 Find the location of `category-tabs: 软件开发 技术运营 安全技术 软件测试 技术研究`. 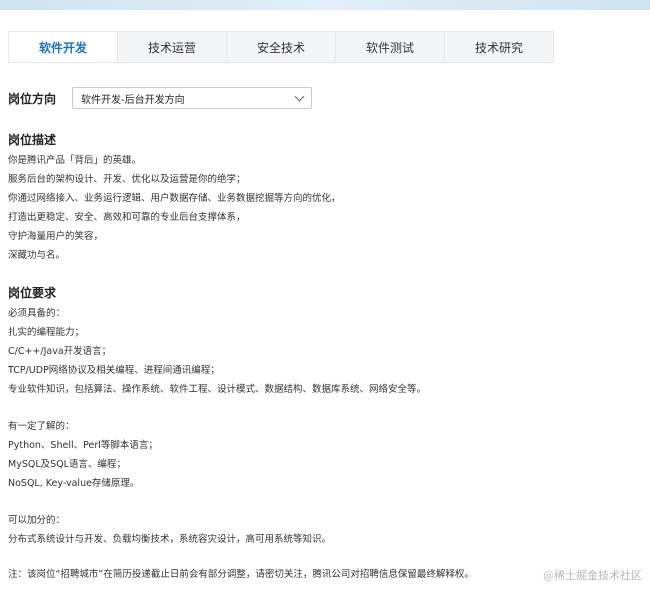

category-tabs: 软件开发 技术运营 安全技术 软件测试 技术研究 is located at coordinates (281, 47).